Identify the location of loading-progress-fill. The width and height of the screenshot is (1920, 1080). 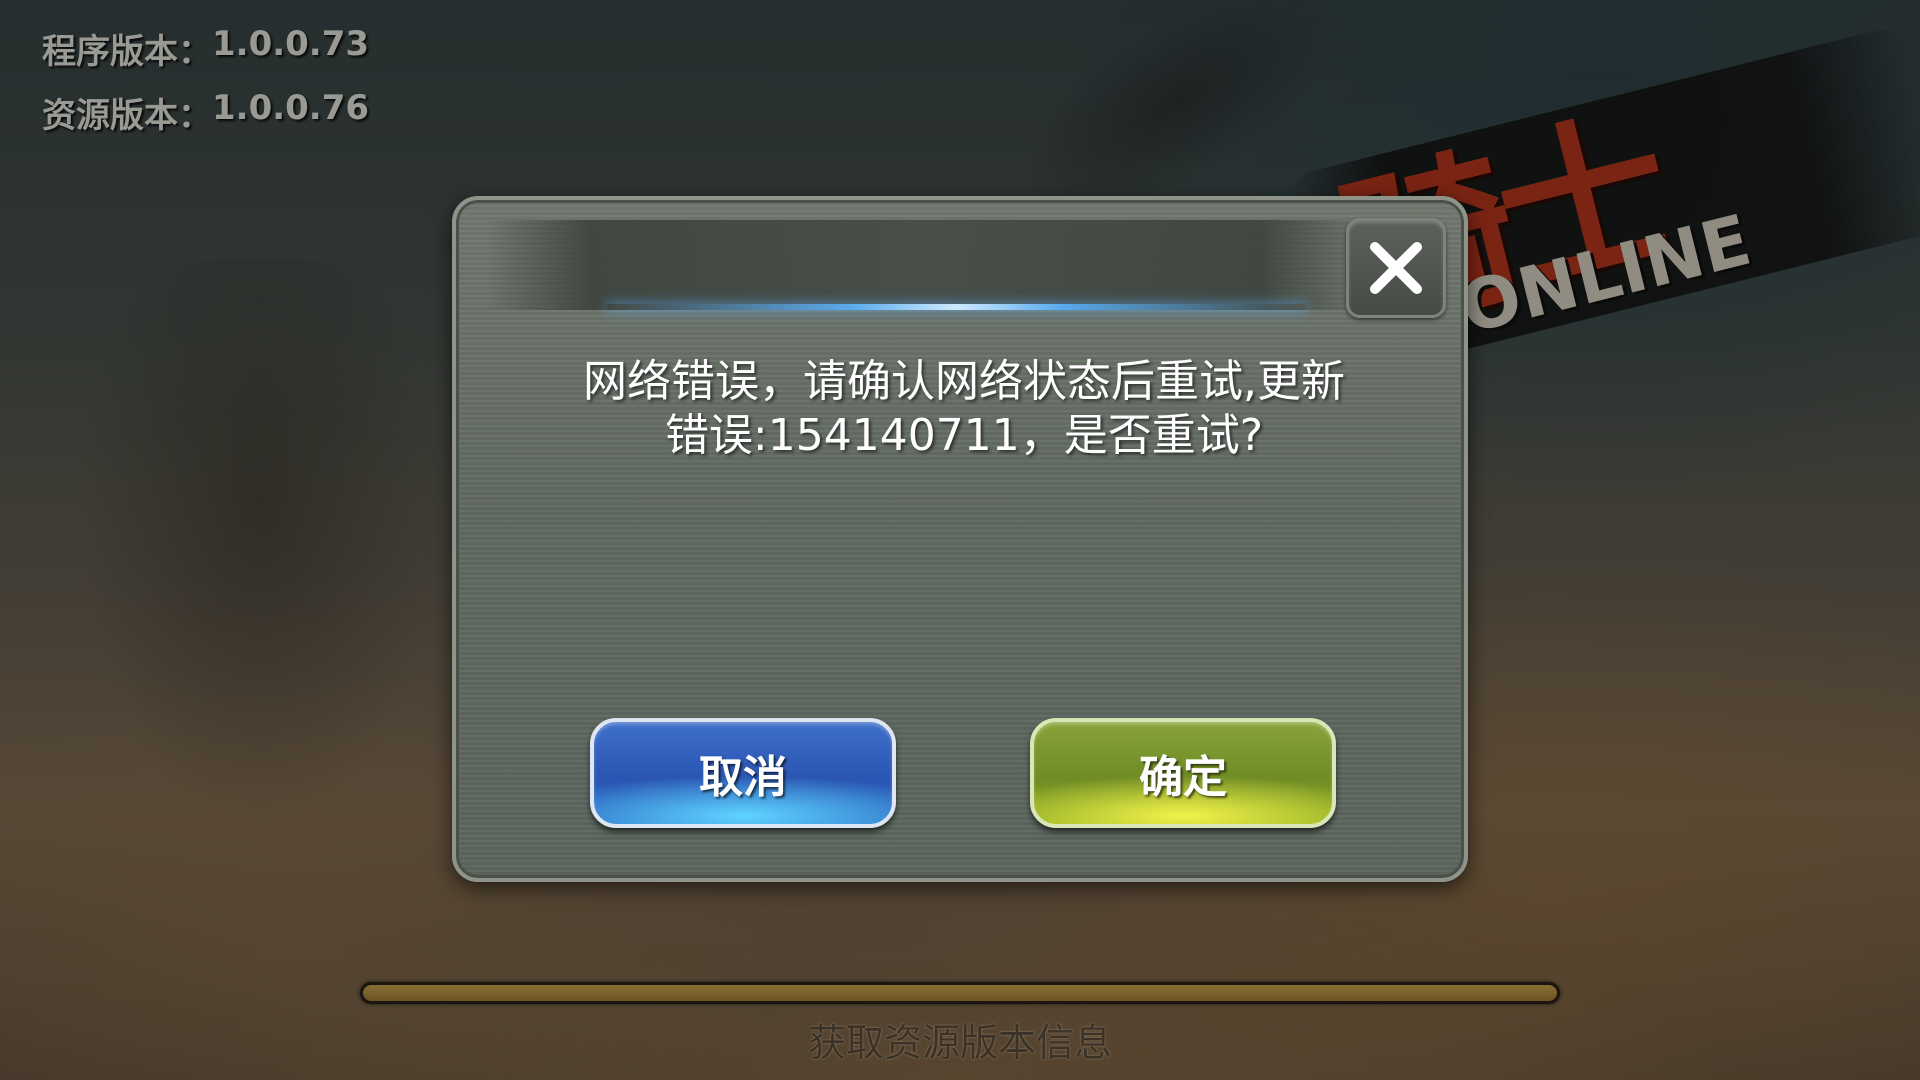
(960, 993).